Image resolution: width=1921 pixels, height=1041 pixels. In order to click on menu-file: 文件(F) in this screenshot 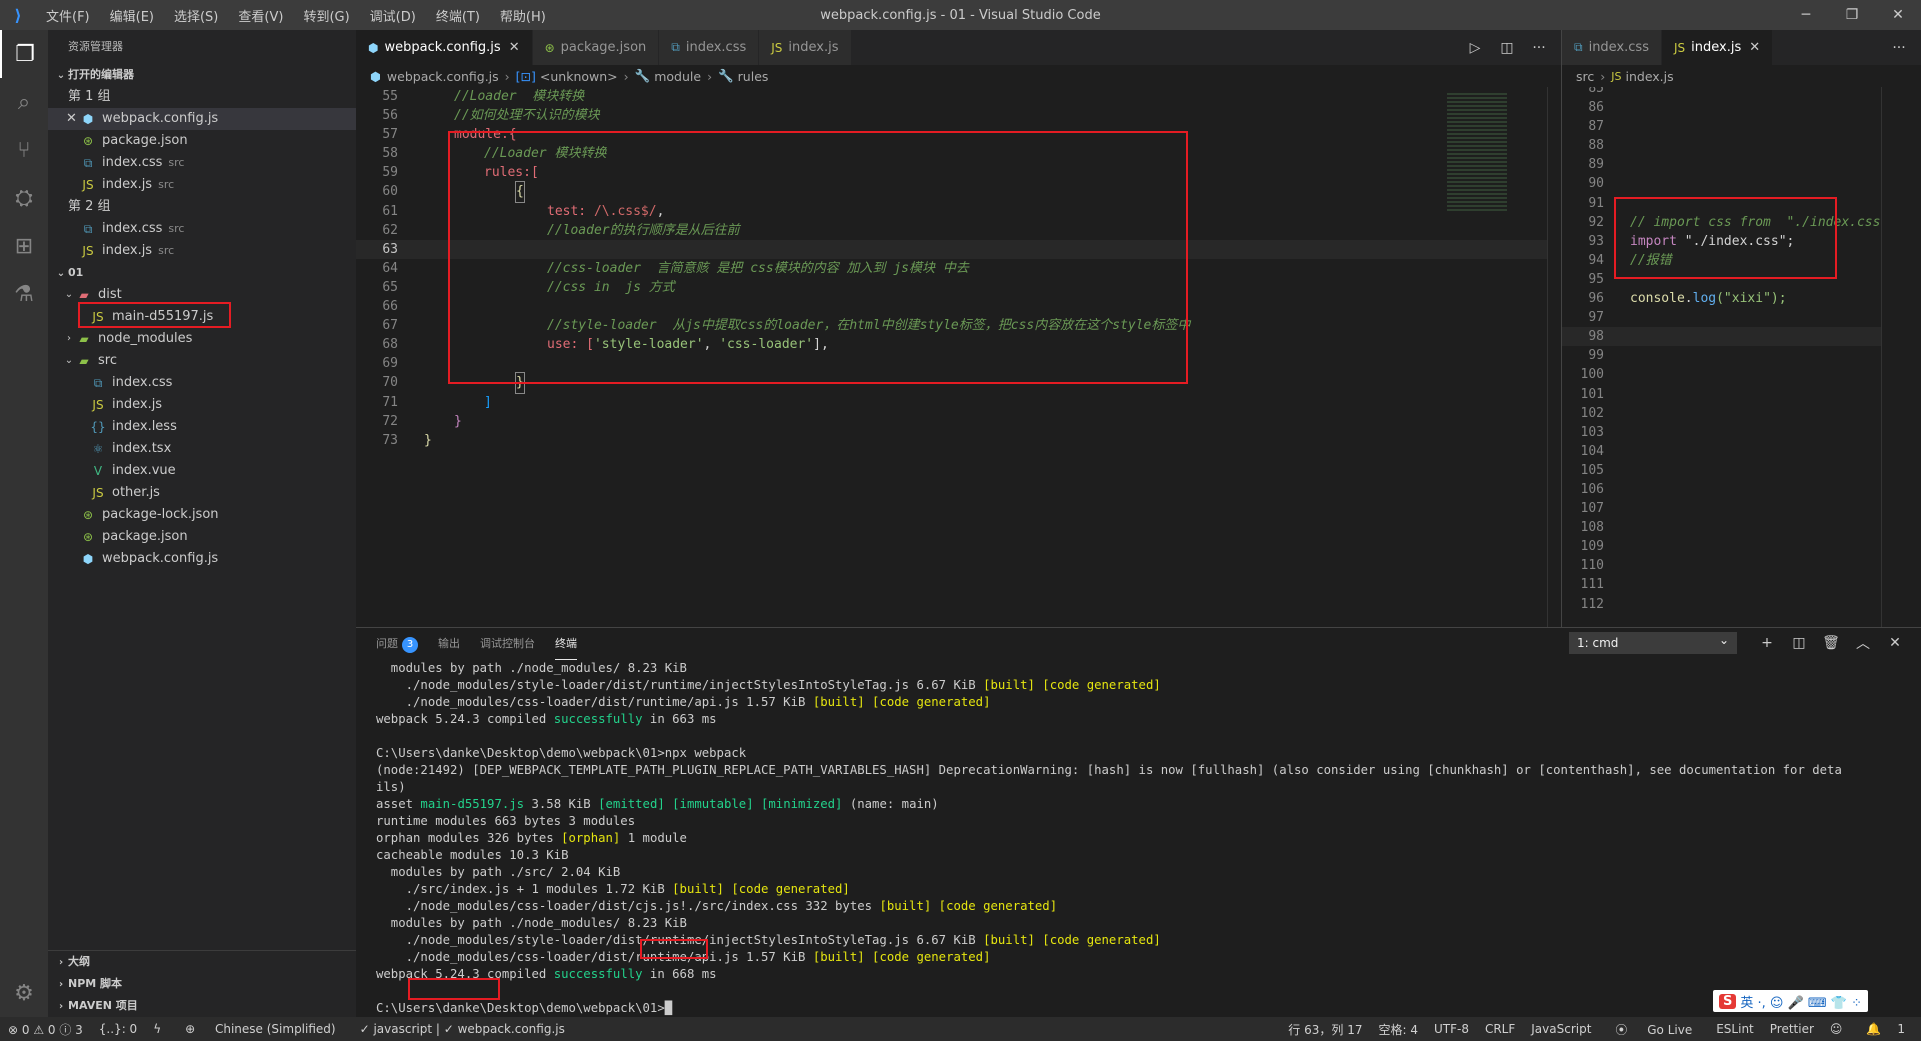, I will do `click(68, 15)`.